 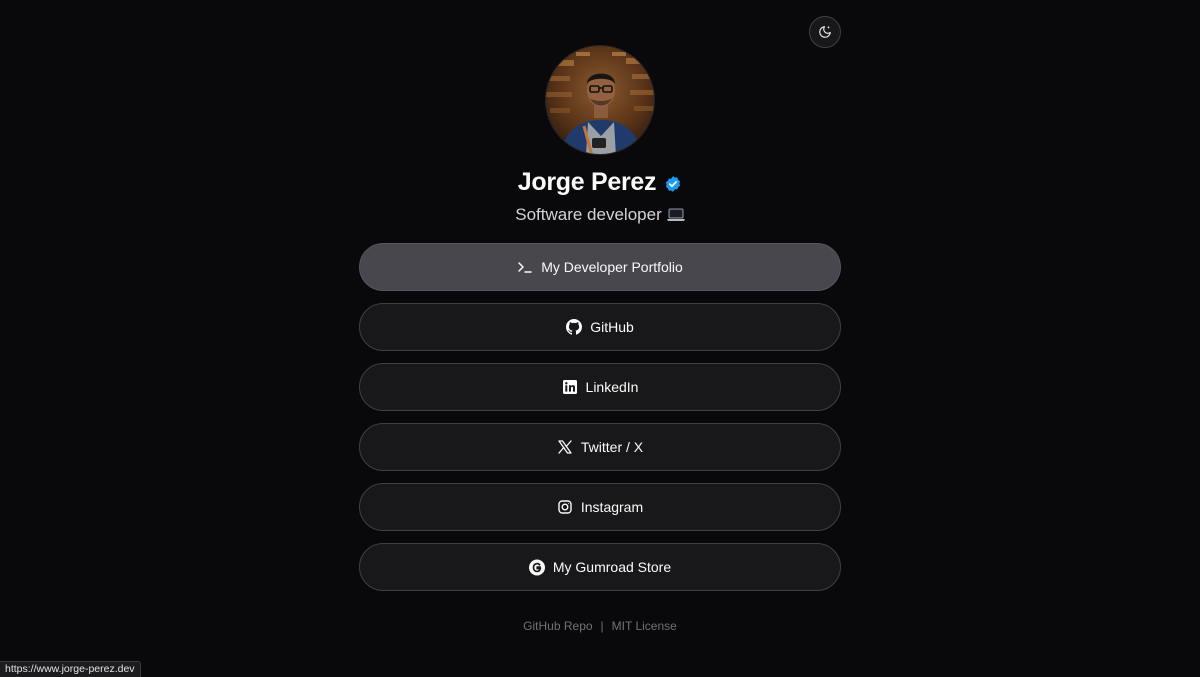 I want to click on link-label: Twitter / X, so click(x=612, y=447).